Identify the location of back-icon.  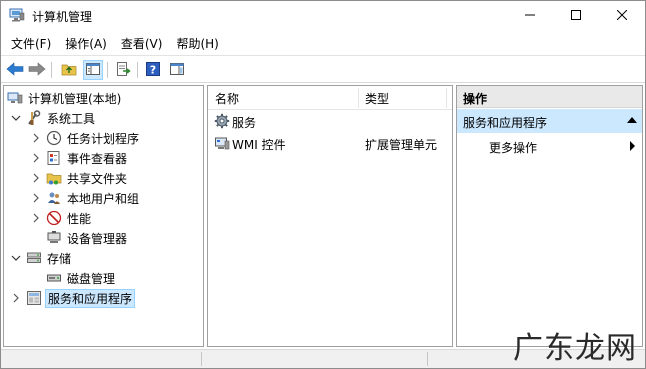
(15, 70).